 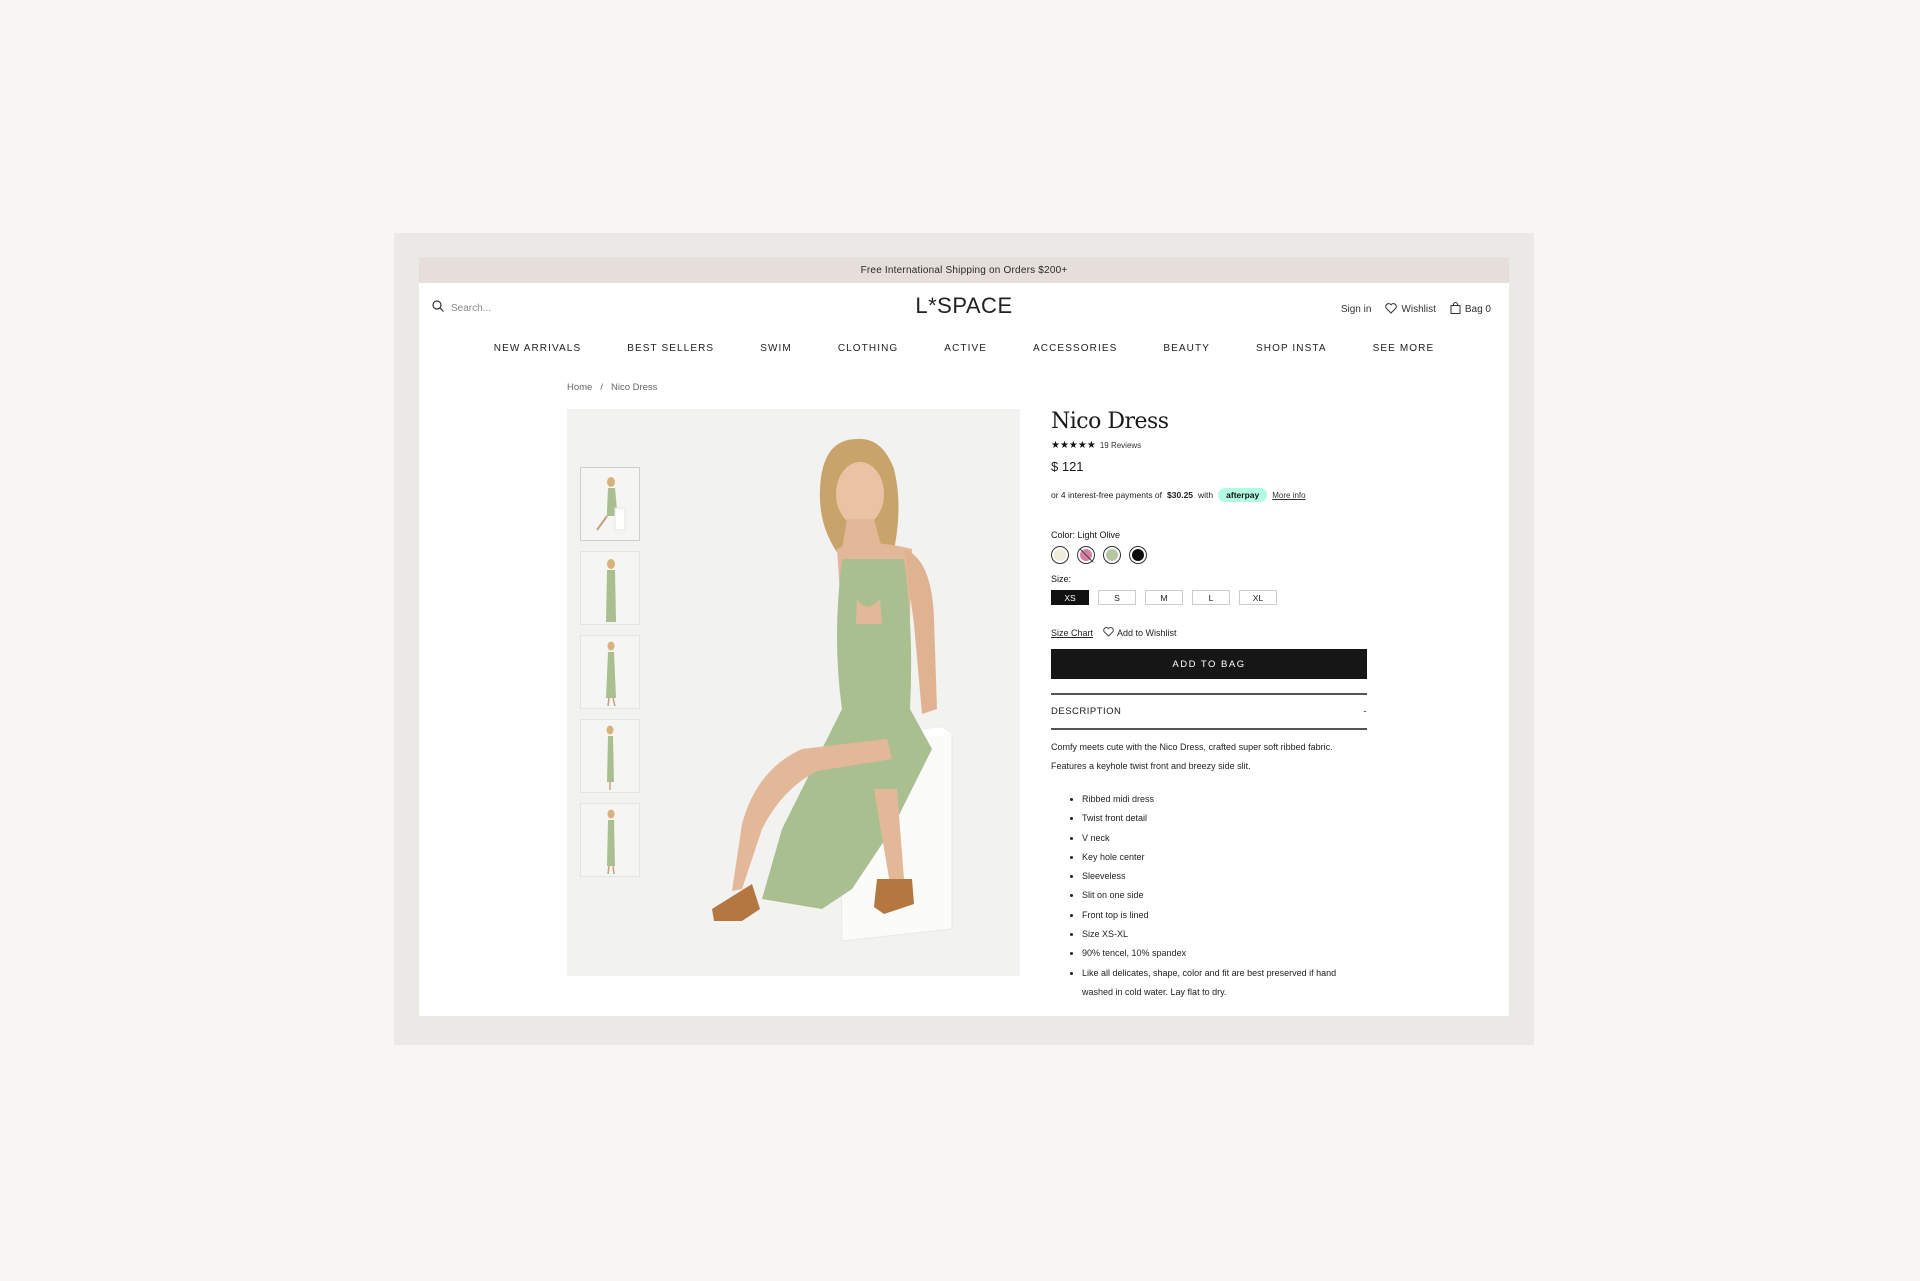 I want to click on feature-item: V neck, so click(x=1224, y=838).